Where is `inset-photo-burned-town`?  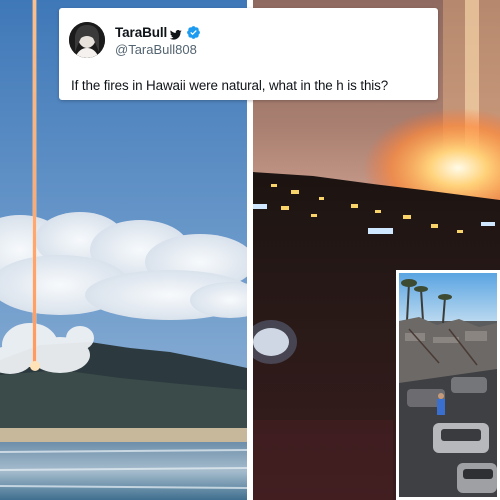
inset-photo-burned-town is located at coordinates (448, 385).